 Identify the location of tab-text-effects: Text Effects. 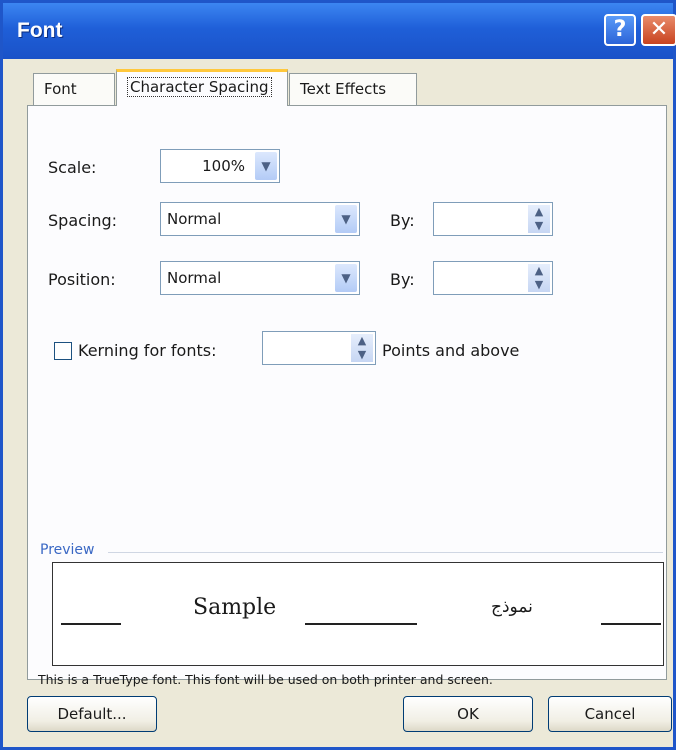
(353, 89).